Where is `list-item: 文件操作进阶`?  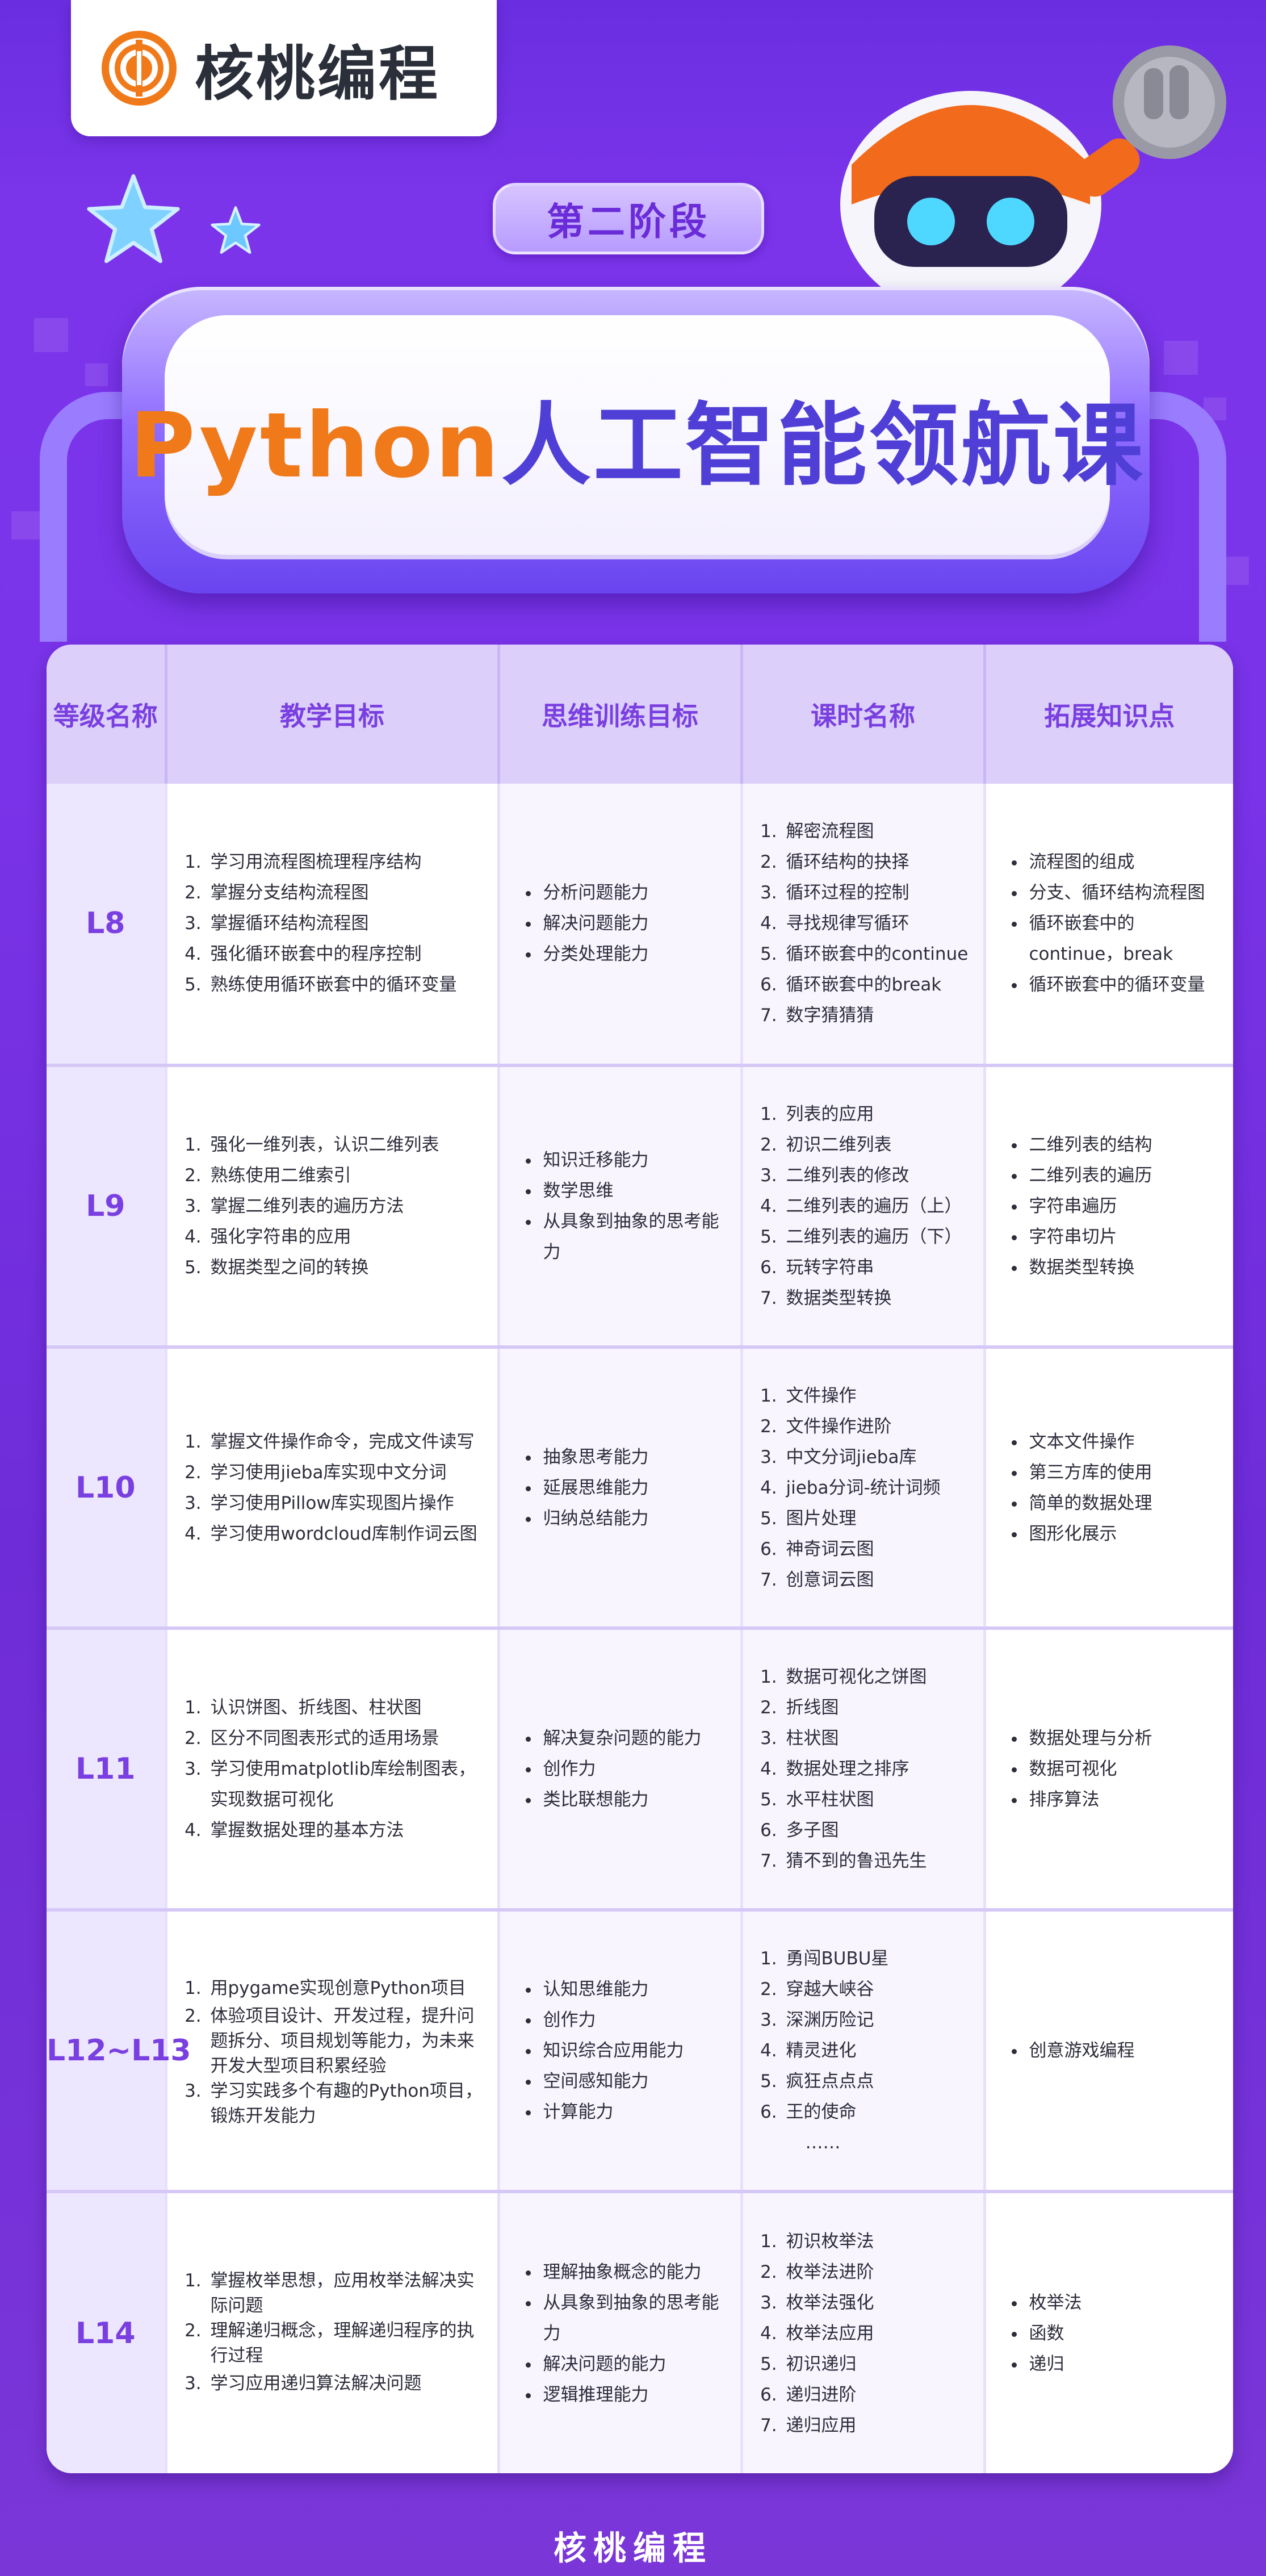
list-item: 文件操作进阶 is located at coordinates (878, 1426).